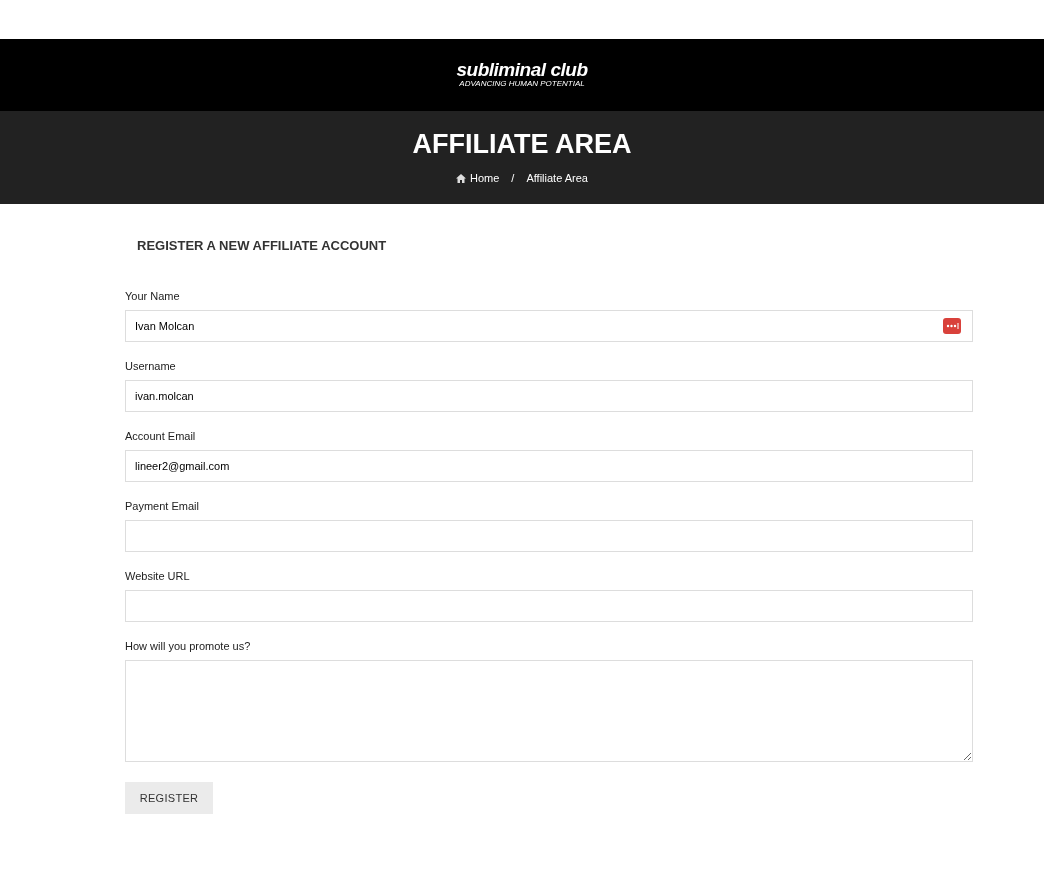  Describe the element at coordinates (549, 396) in the screenshot. I see `input-field: ivan.molcan` at that location.